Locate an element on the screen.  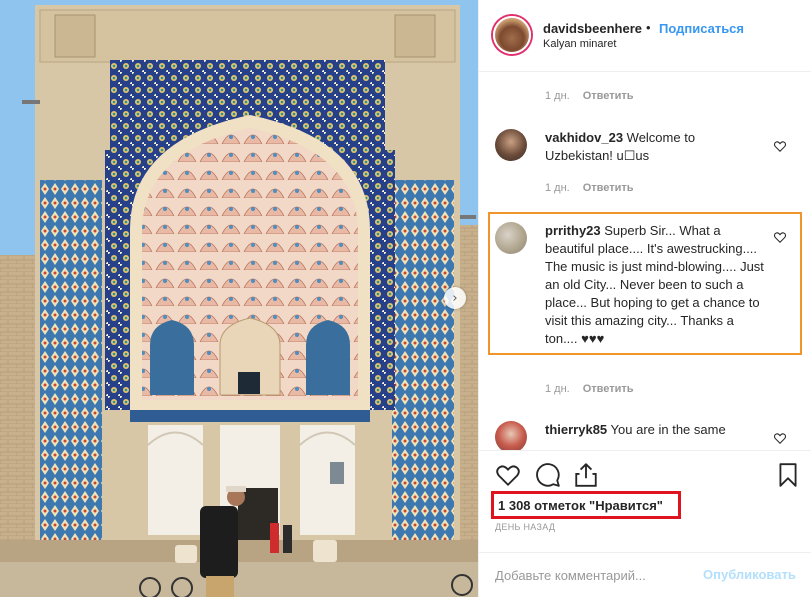
comment-username: vakhidov_23 is located at coordinates (584, 137).